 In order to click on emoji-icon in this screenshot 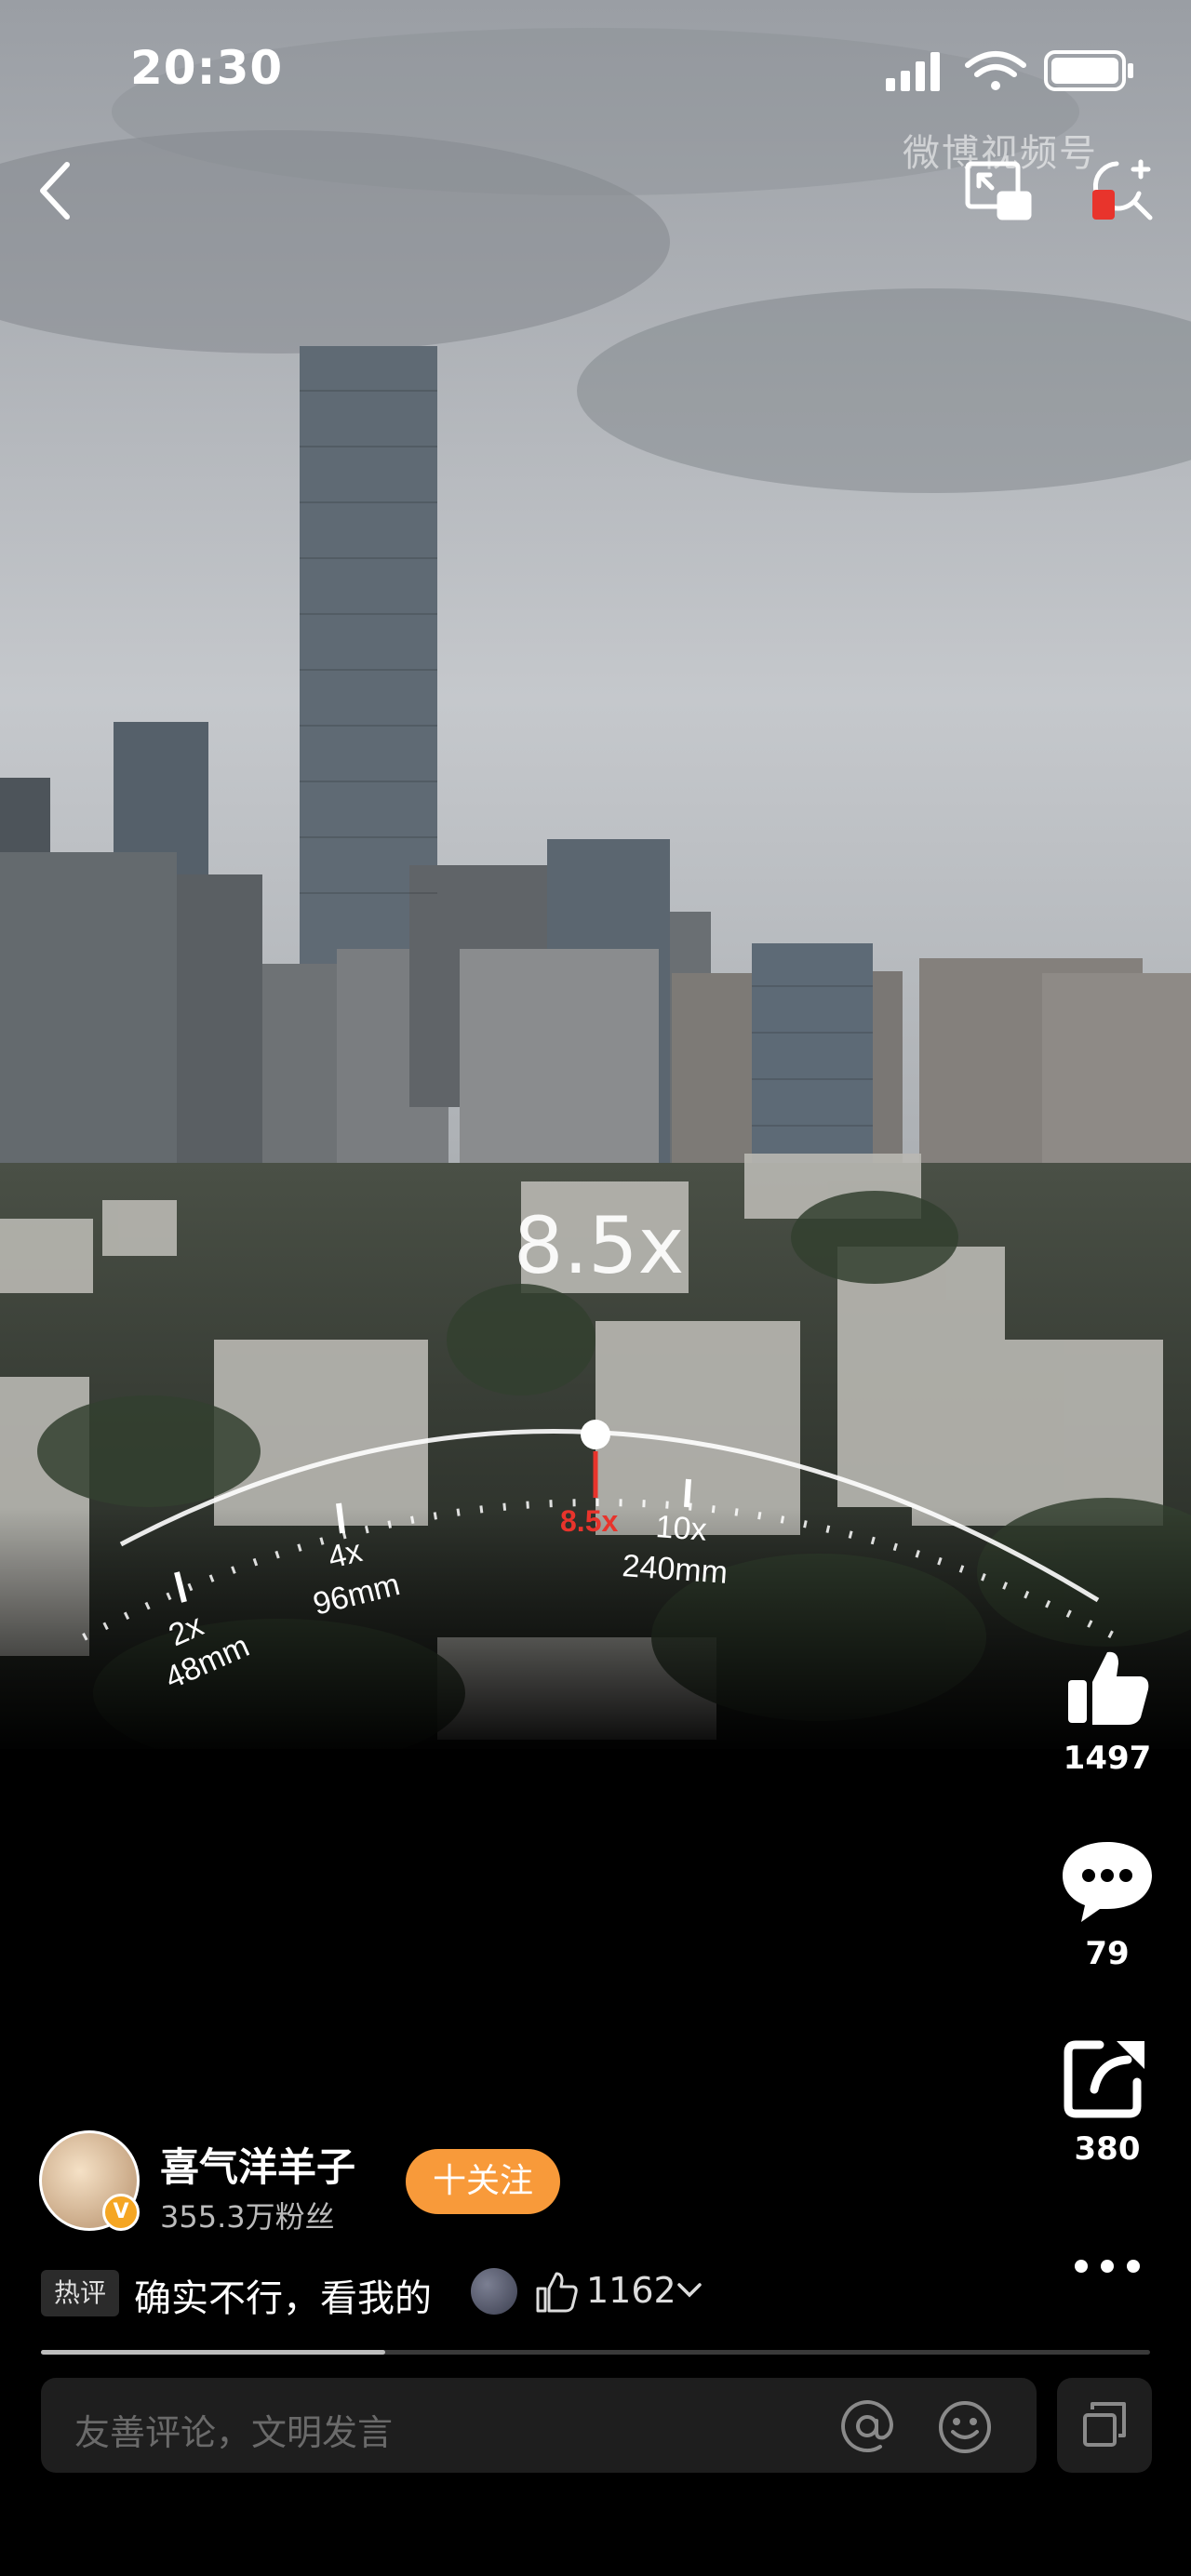, I will do `click(965, 2427)`.